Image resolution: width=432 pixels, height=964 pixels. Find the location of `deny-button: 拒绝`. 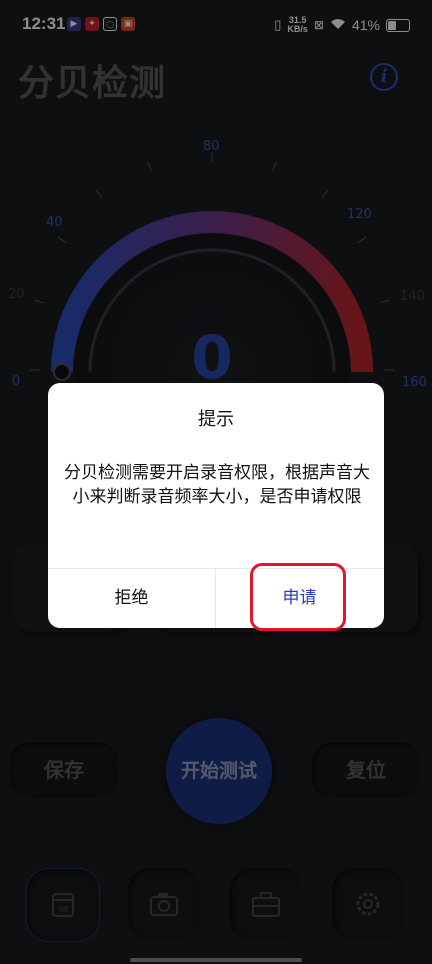

deny-button: 拒绝 is located at coordinates (131, 598).